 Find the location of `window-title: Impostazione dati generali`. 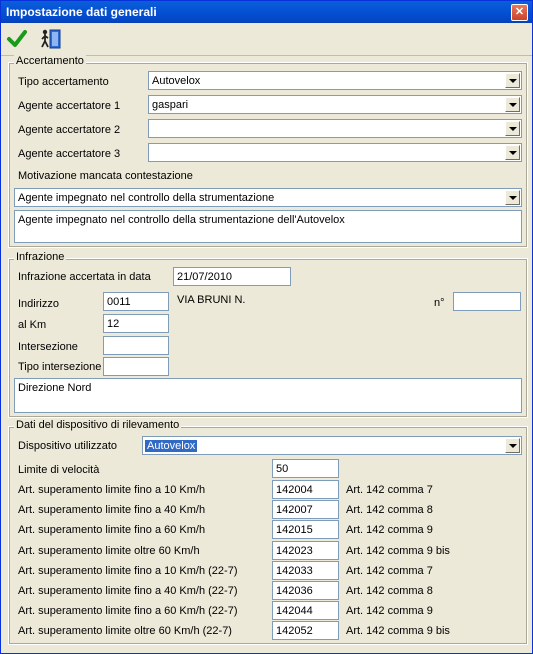

window-title: Impostazione dati generali is located at coordinates (81, 12).